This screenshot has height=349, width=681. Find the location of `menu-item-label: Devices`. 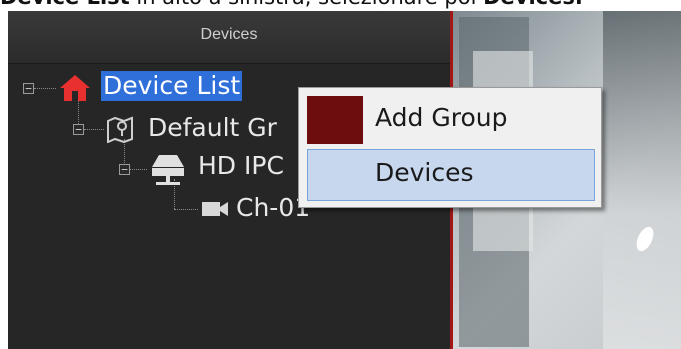

menu-item-label: Devices is located at coordinates (424, 172).